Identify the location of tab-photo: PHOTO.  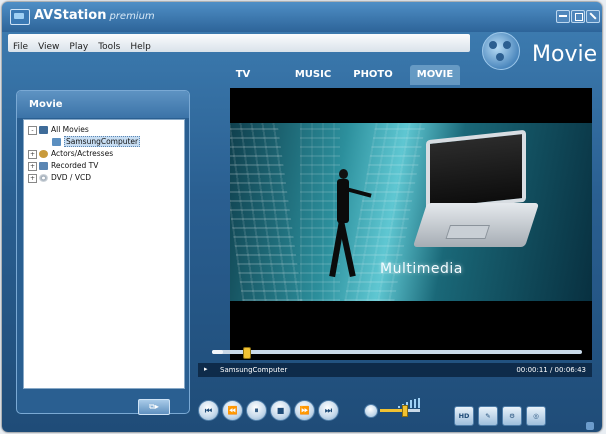
(373, 75).